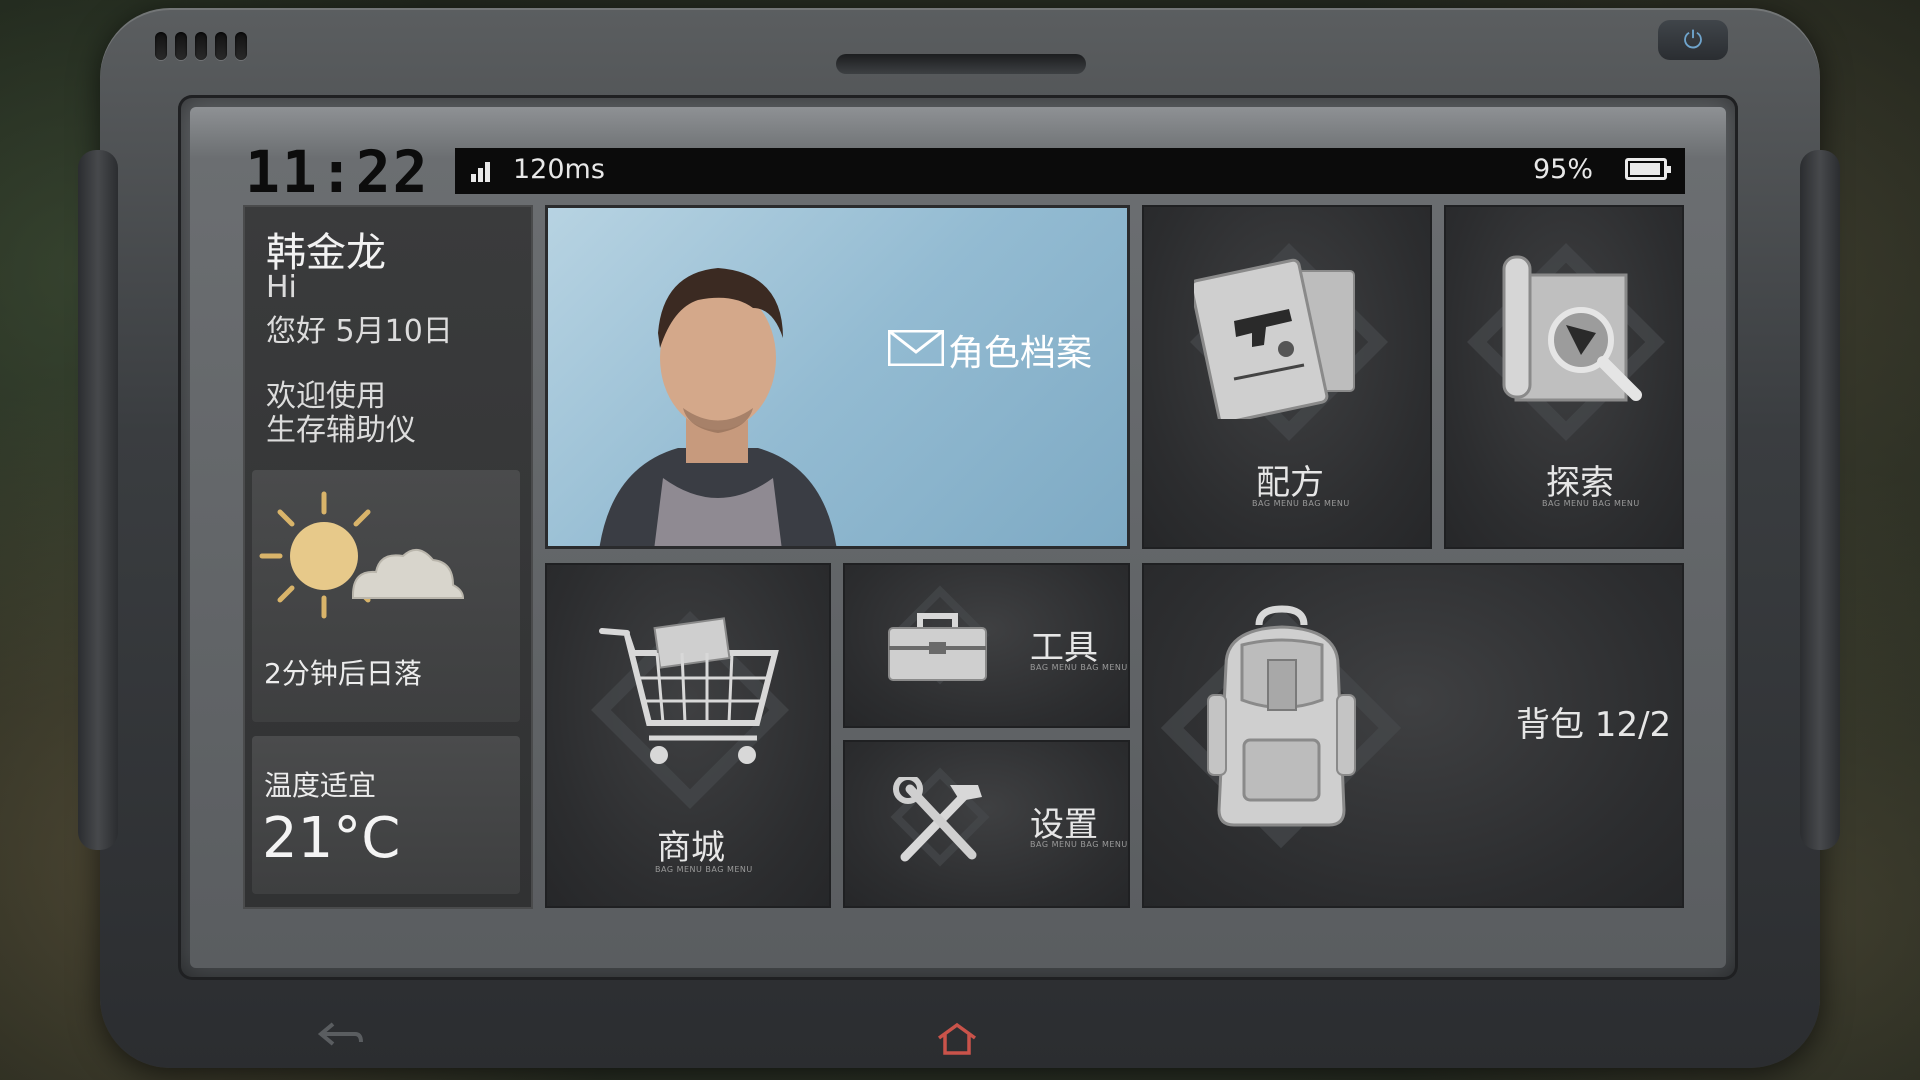  Describe the element at coordinates (1648, 169) in the screenshot. I see `battery-icon` at that location.